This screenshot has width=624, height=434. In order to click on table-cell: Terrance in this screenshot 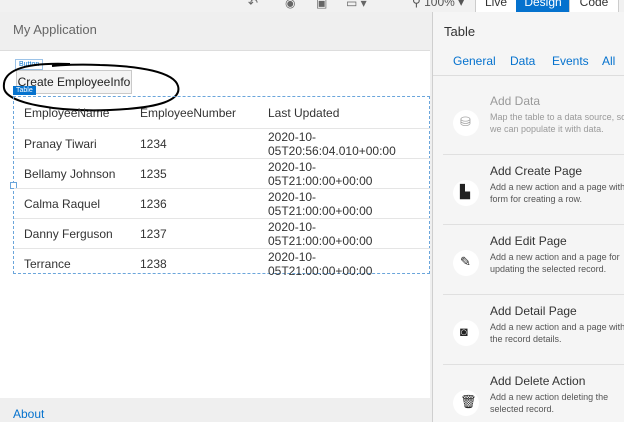, I will do `click(72, 263)`.